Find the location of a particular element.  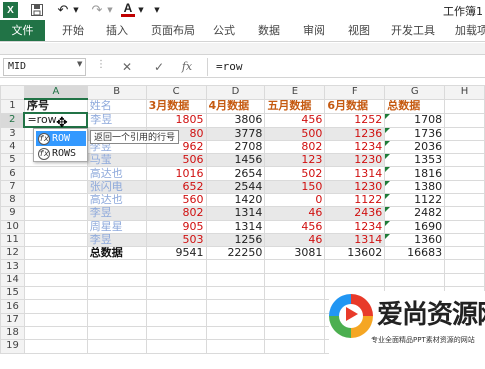

cell-d5: 1456 is located at coordinates (235, 160).